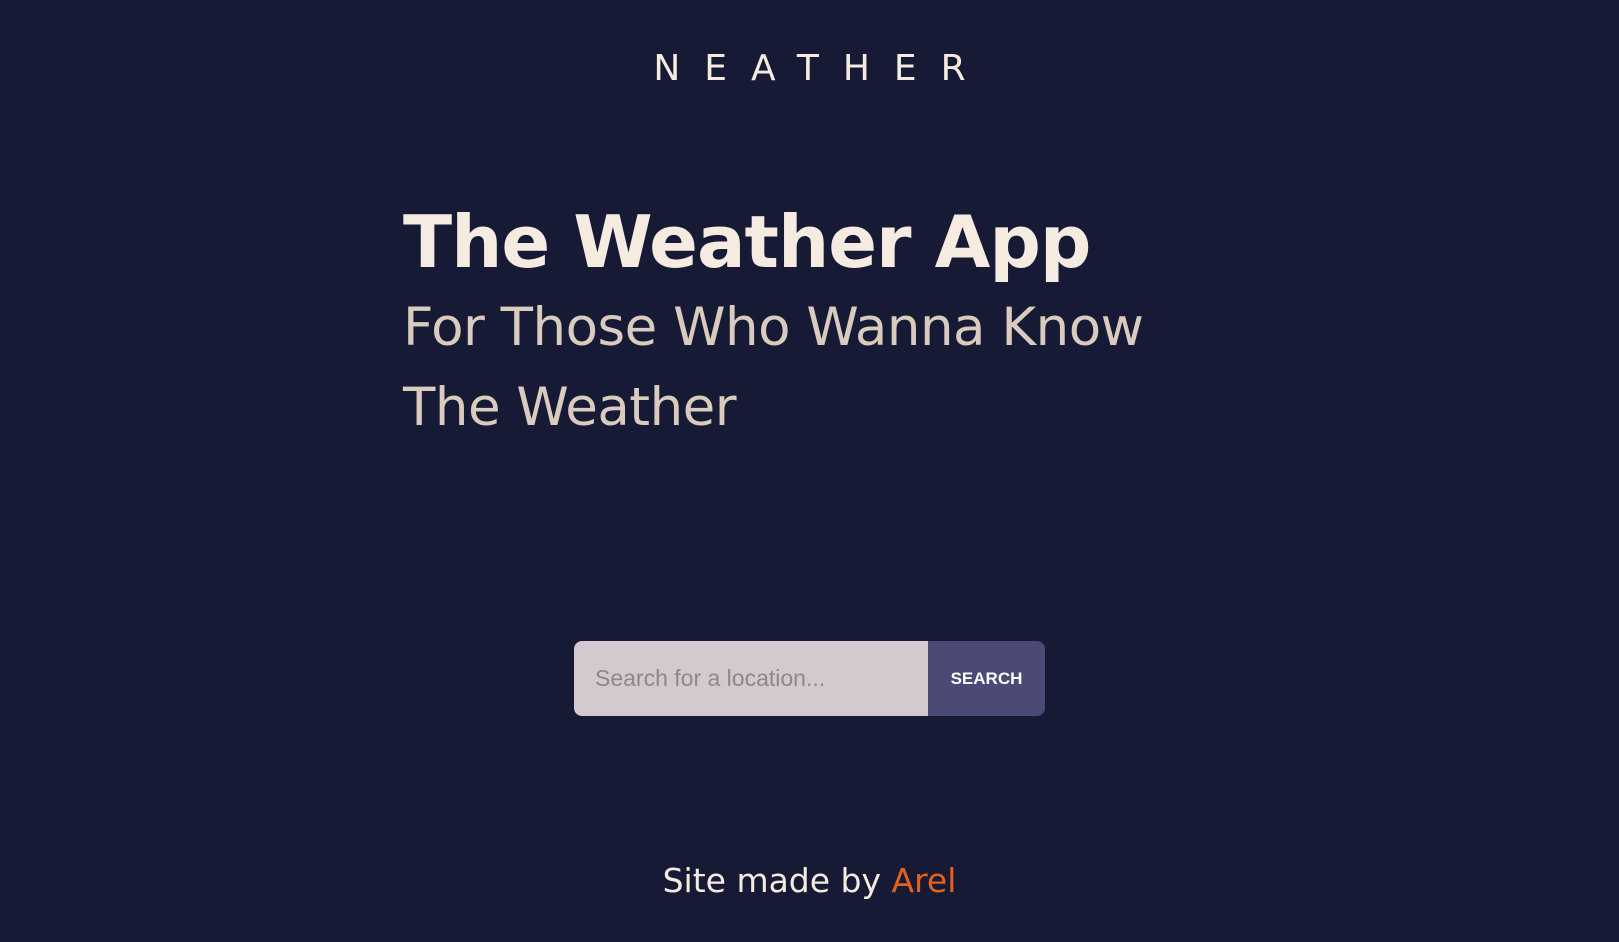 The image size is (1619, 942). What do you see at coordinates (821, 68) in the screenshot?
I see `brand-logo: NEATHER` at bounding box center [821, 68].